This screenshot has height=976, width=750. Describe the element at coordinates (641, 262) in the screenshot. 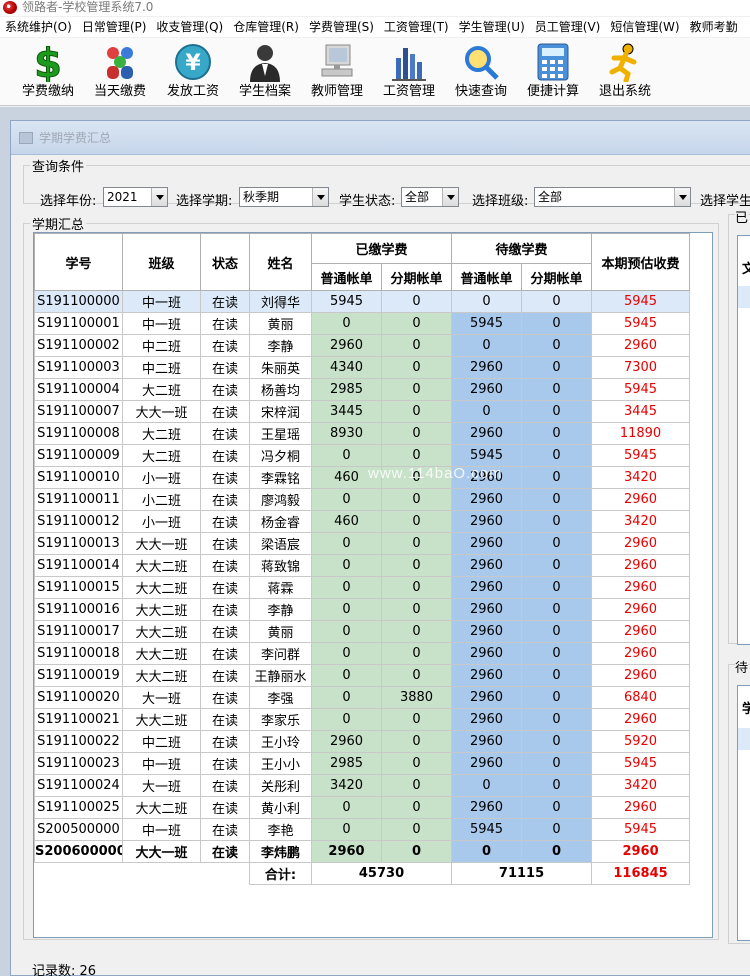

I see `header-estimate: 本期预估收费` at that location.